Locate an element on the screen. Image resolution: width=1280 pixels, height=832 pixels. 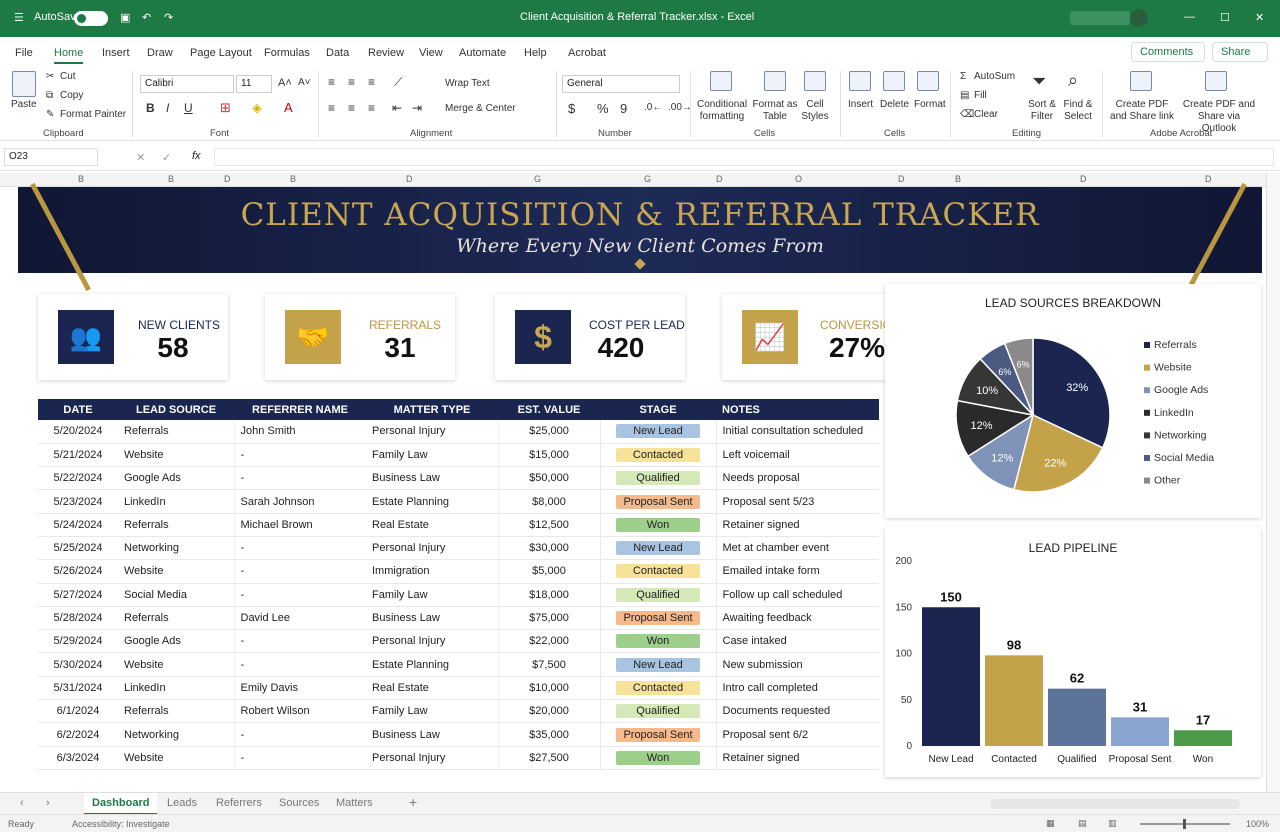
column-header: B is located at coordinates (958, 179).